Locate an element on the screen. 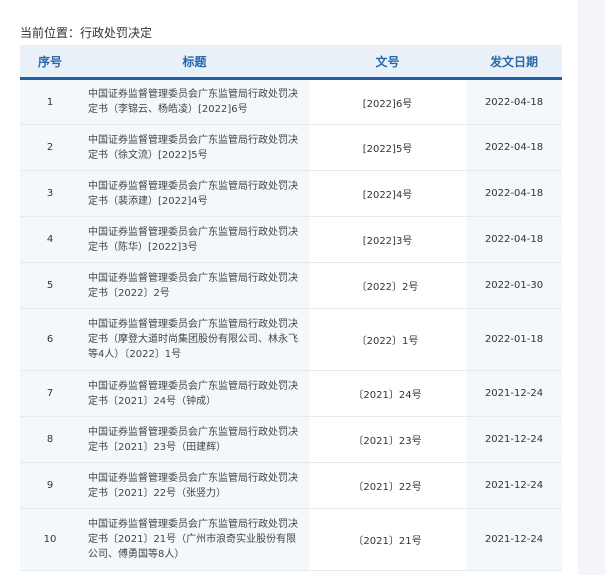  row-doc-no: 〔2022〕2号 is located at coordinates (387, 285).